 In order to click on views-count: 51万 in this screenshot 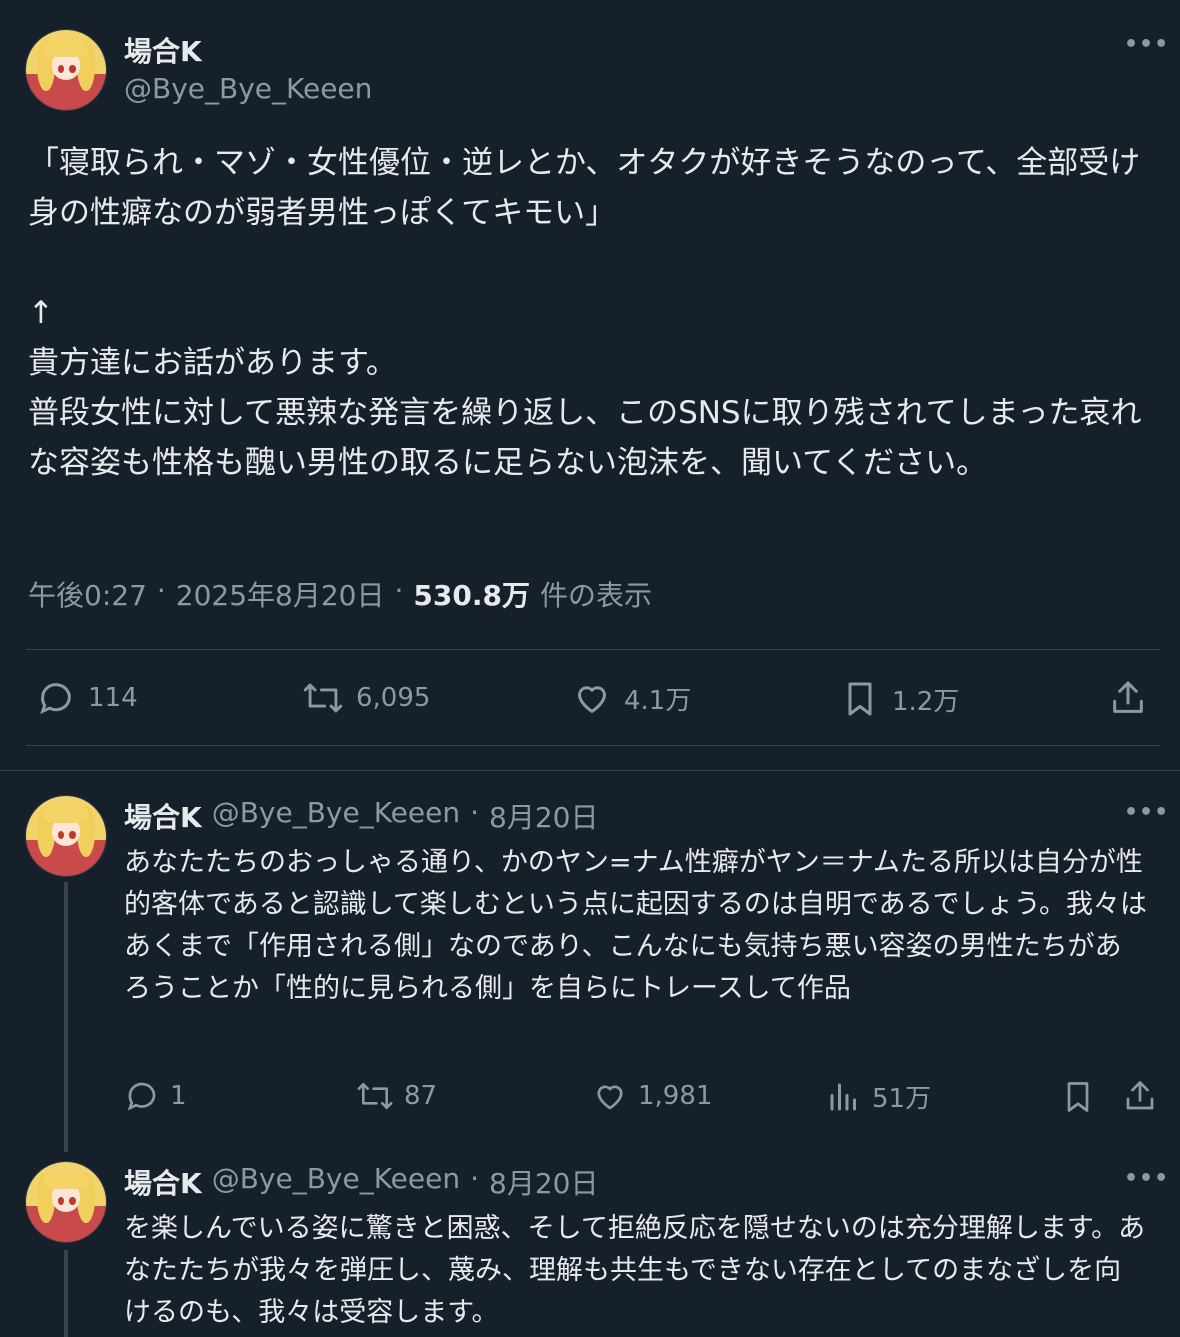, I will do `click(902, 1099)`.